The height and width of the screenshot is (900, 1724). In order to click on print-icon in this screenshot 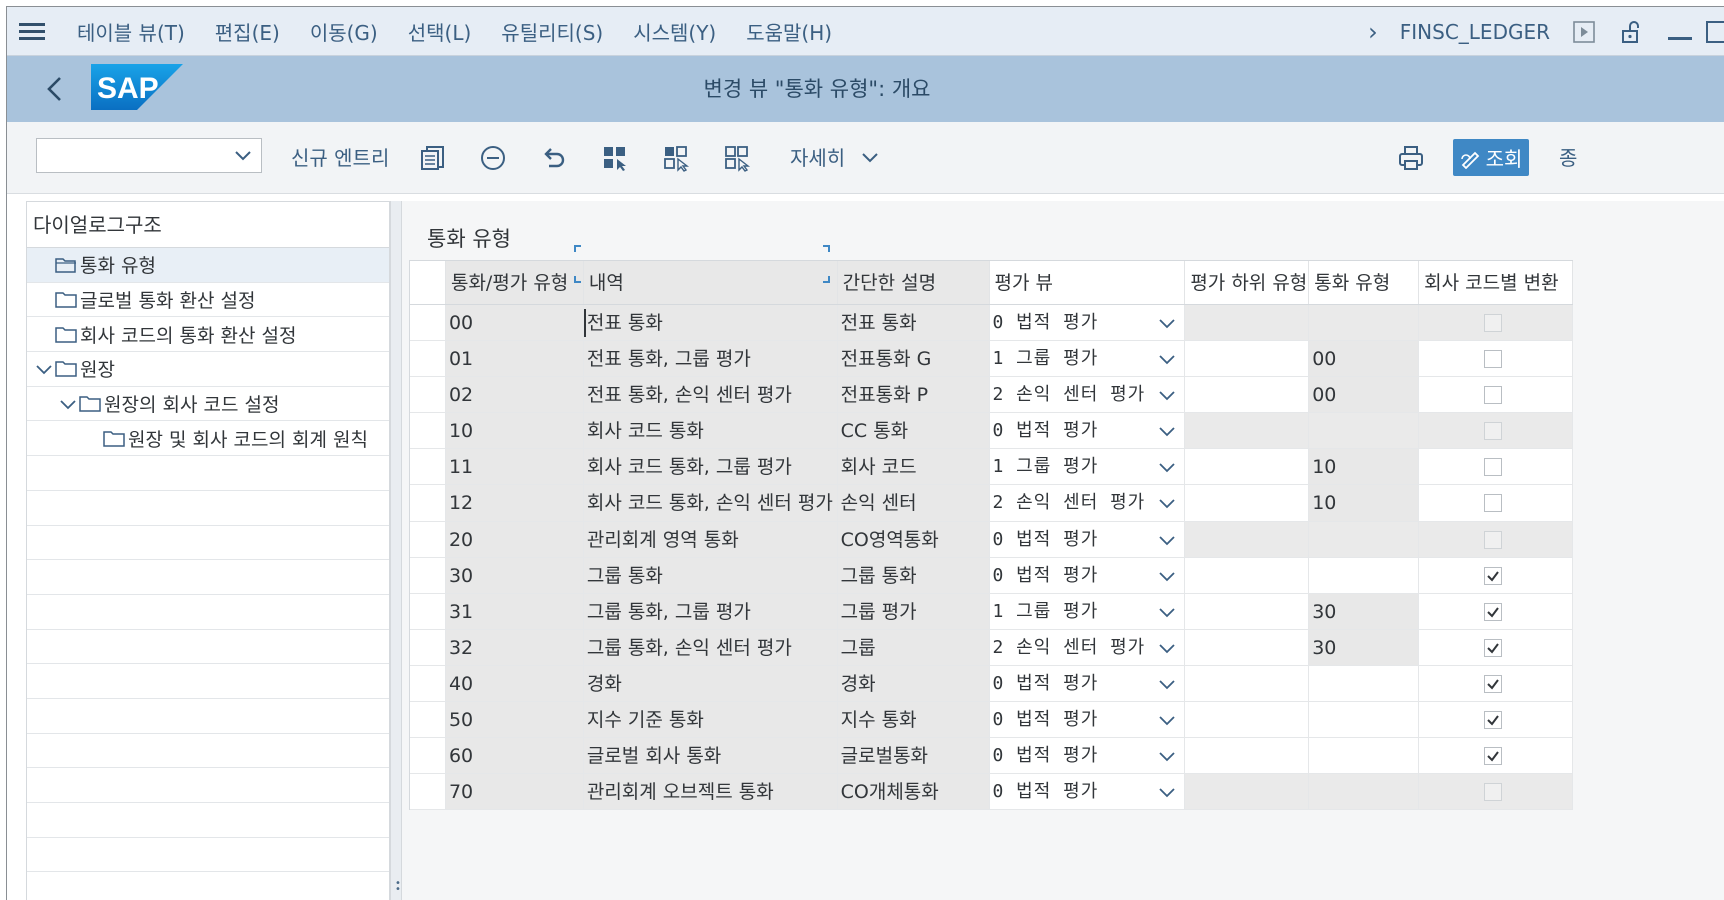, I will do `click(1411, 158)`.